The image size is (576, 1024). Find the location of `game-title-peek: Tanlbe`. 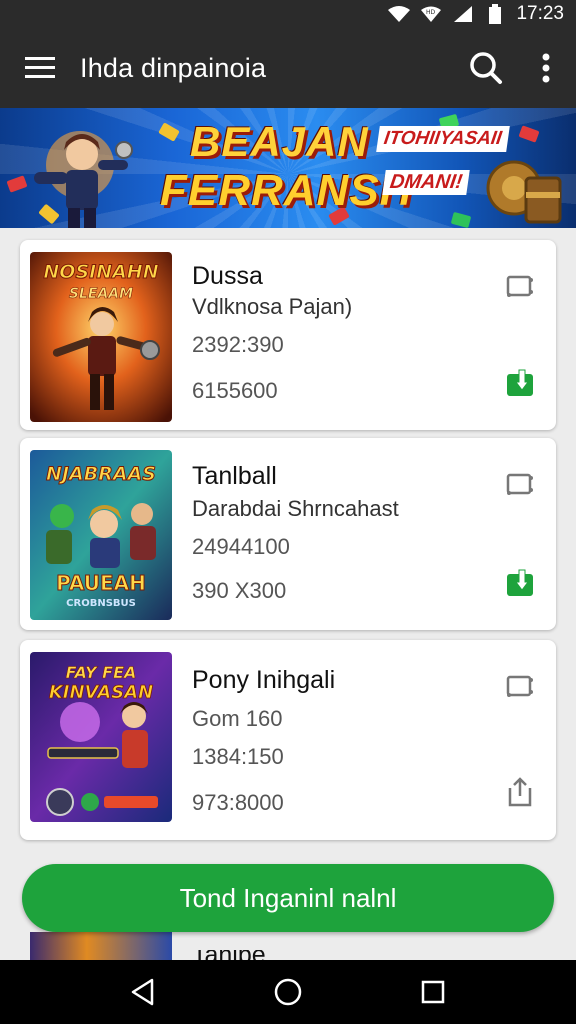

game-title-peek: Tanlbe is located at coordinates (229, 955).